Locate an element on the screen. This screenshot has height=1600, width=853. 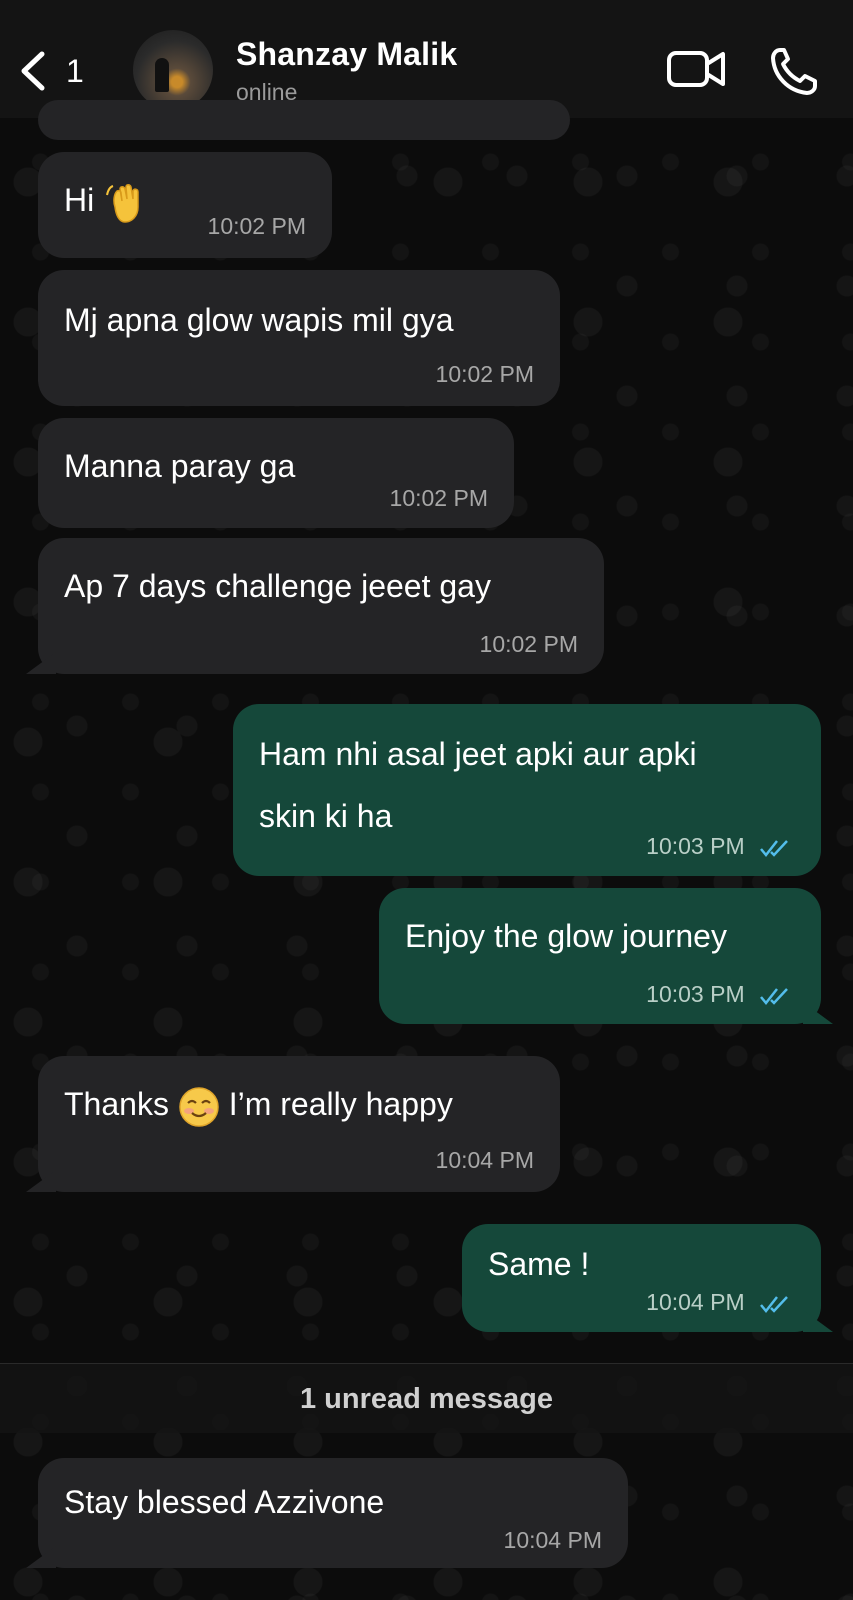
avatar-figure is located at coordinates (162, 75).